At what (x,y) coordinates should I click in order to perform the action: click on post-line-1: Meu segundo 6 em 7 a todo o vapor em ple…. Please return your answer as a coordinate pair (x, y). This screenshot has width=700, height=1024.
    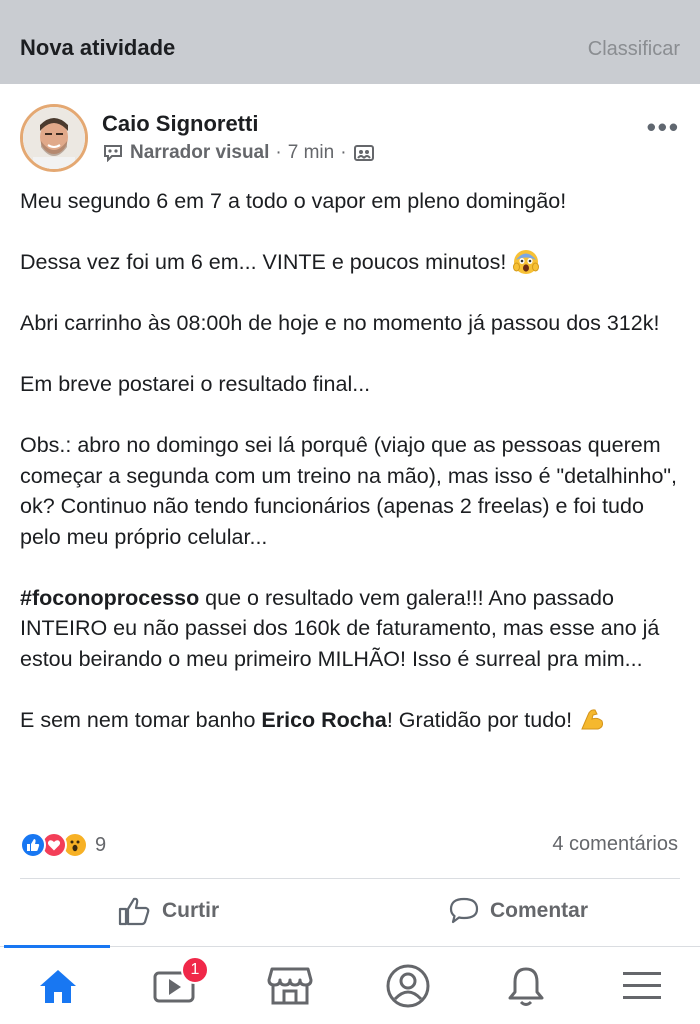
    Looking at the image, I should click on (293, 201).